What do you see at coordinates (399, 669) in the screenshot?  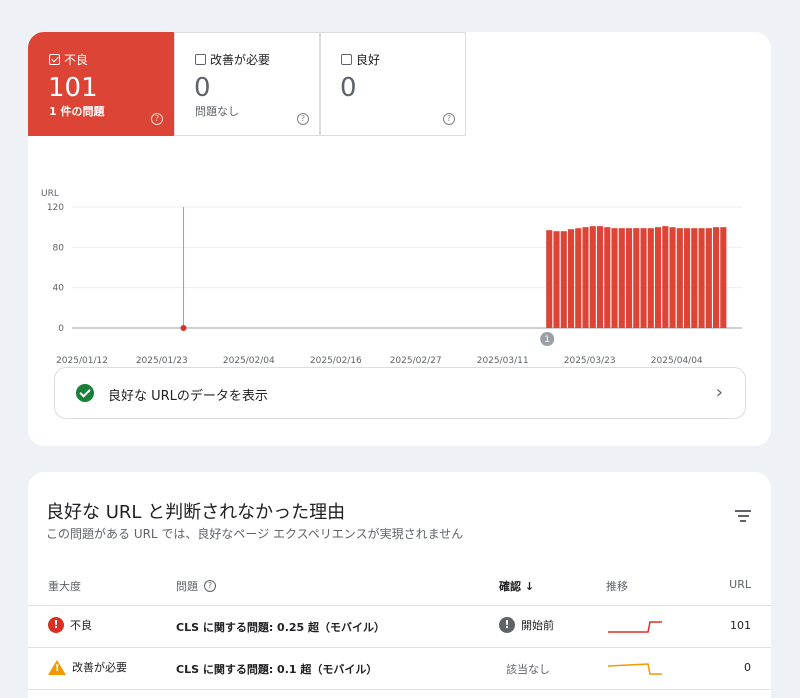 I see `table-row: 改善が必要 CLS に関する問題: 0.1 超（モバイル） 該当なし 0` at bounding box center [399, 669].